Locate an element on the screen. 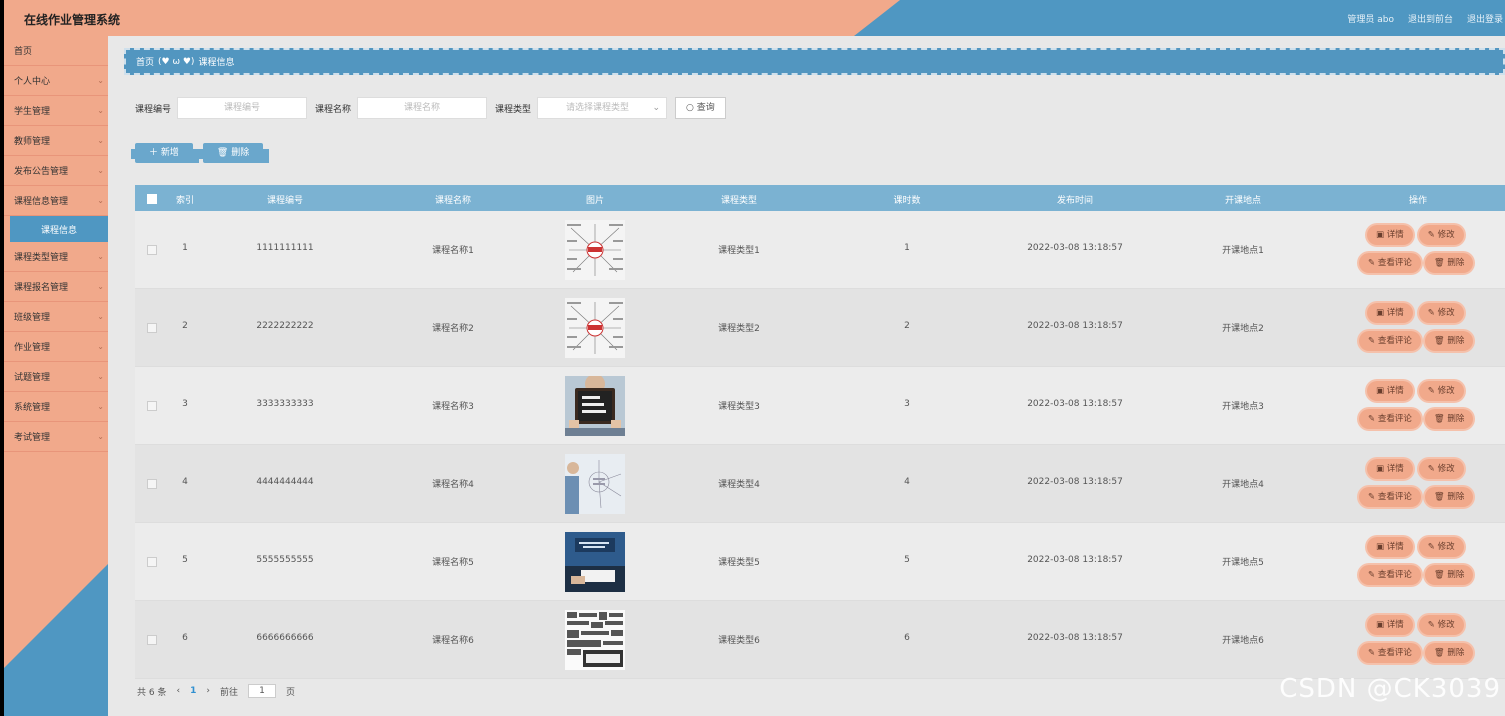 This screenshot has width=1505, height=716. sidebar-item-2: 学生管理 ⌄ is located at coordinates (56, 111).